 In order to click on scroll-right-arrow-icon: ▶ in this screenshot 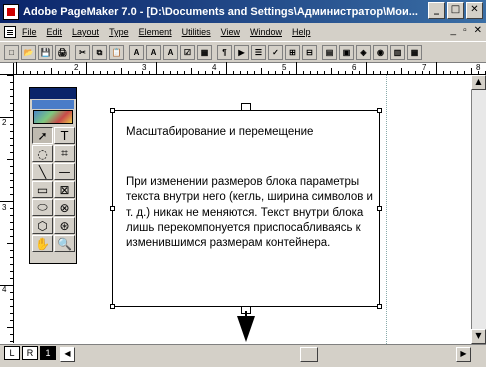, I will do `click(463, 354)`.